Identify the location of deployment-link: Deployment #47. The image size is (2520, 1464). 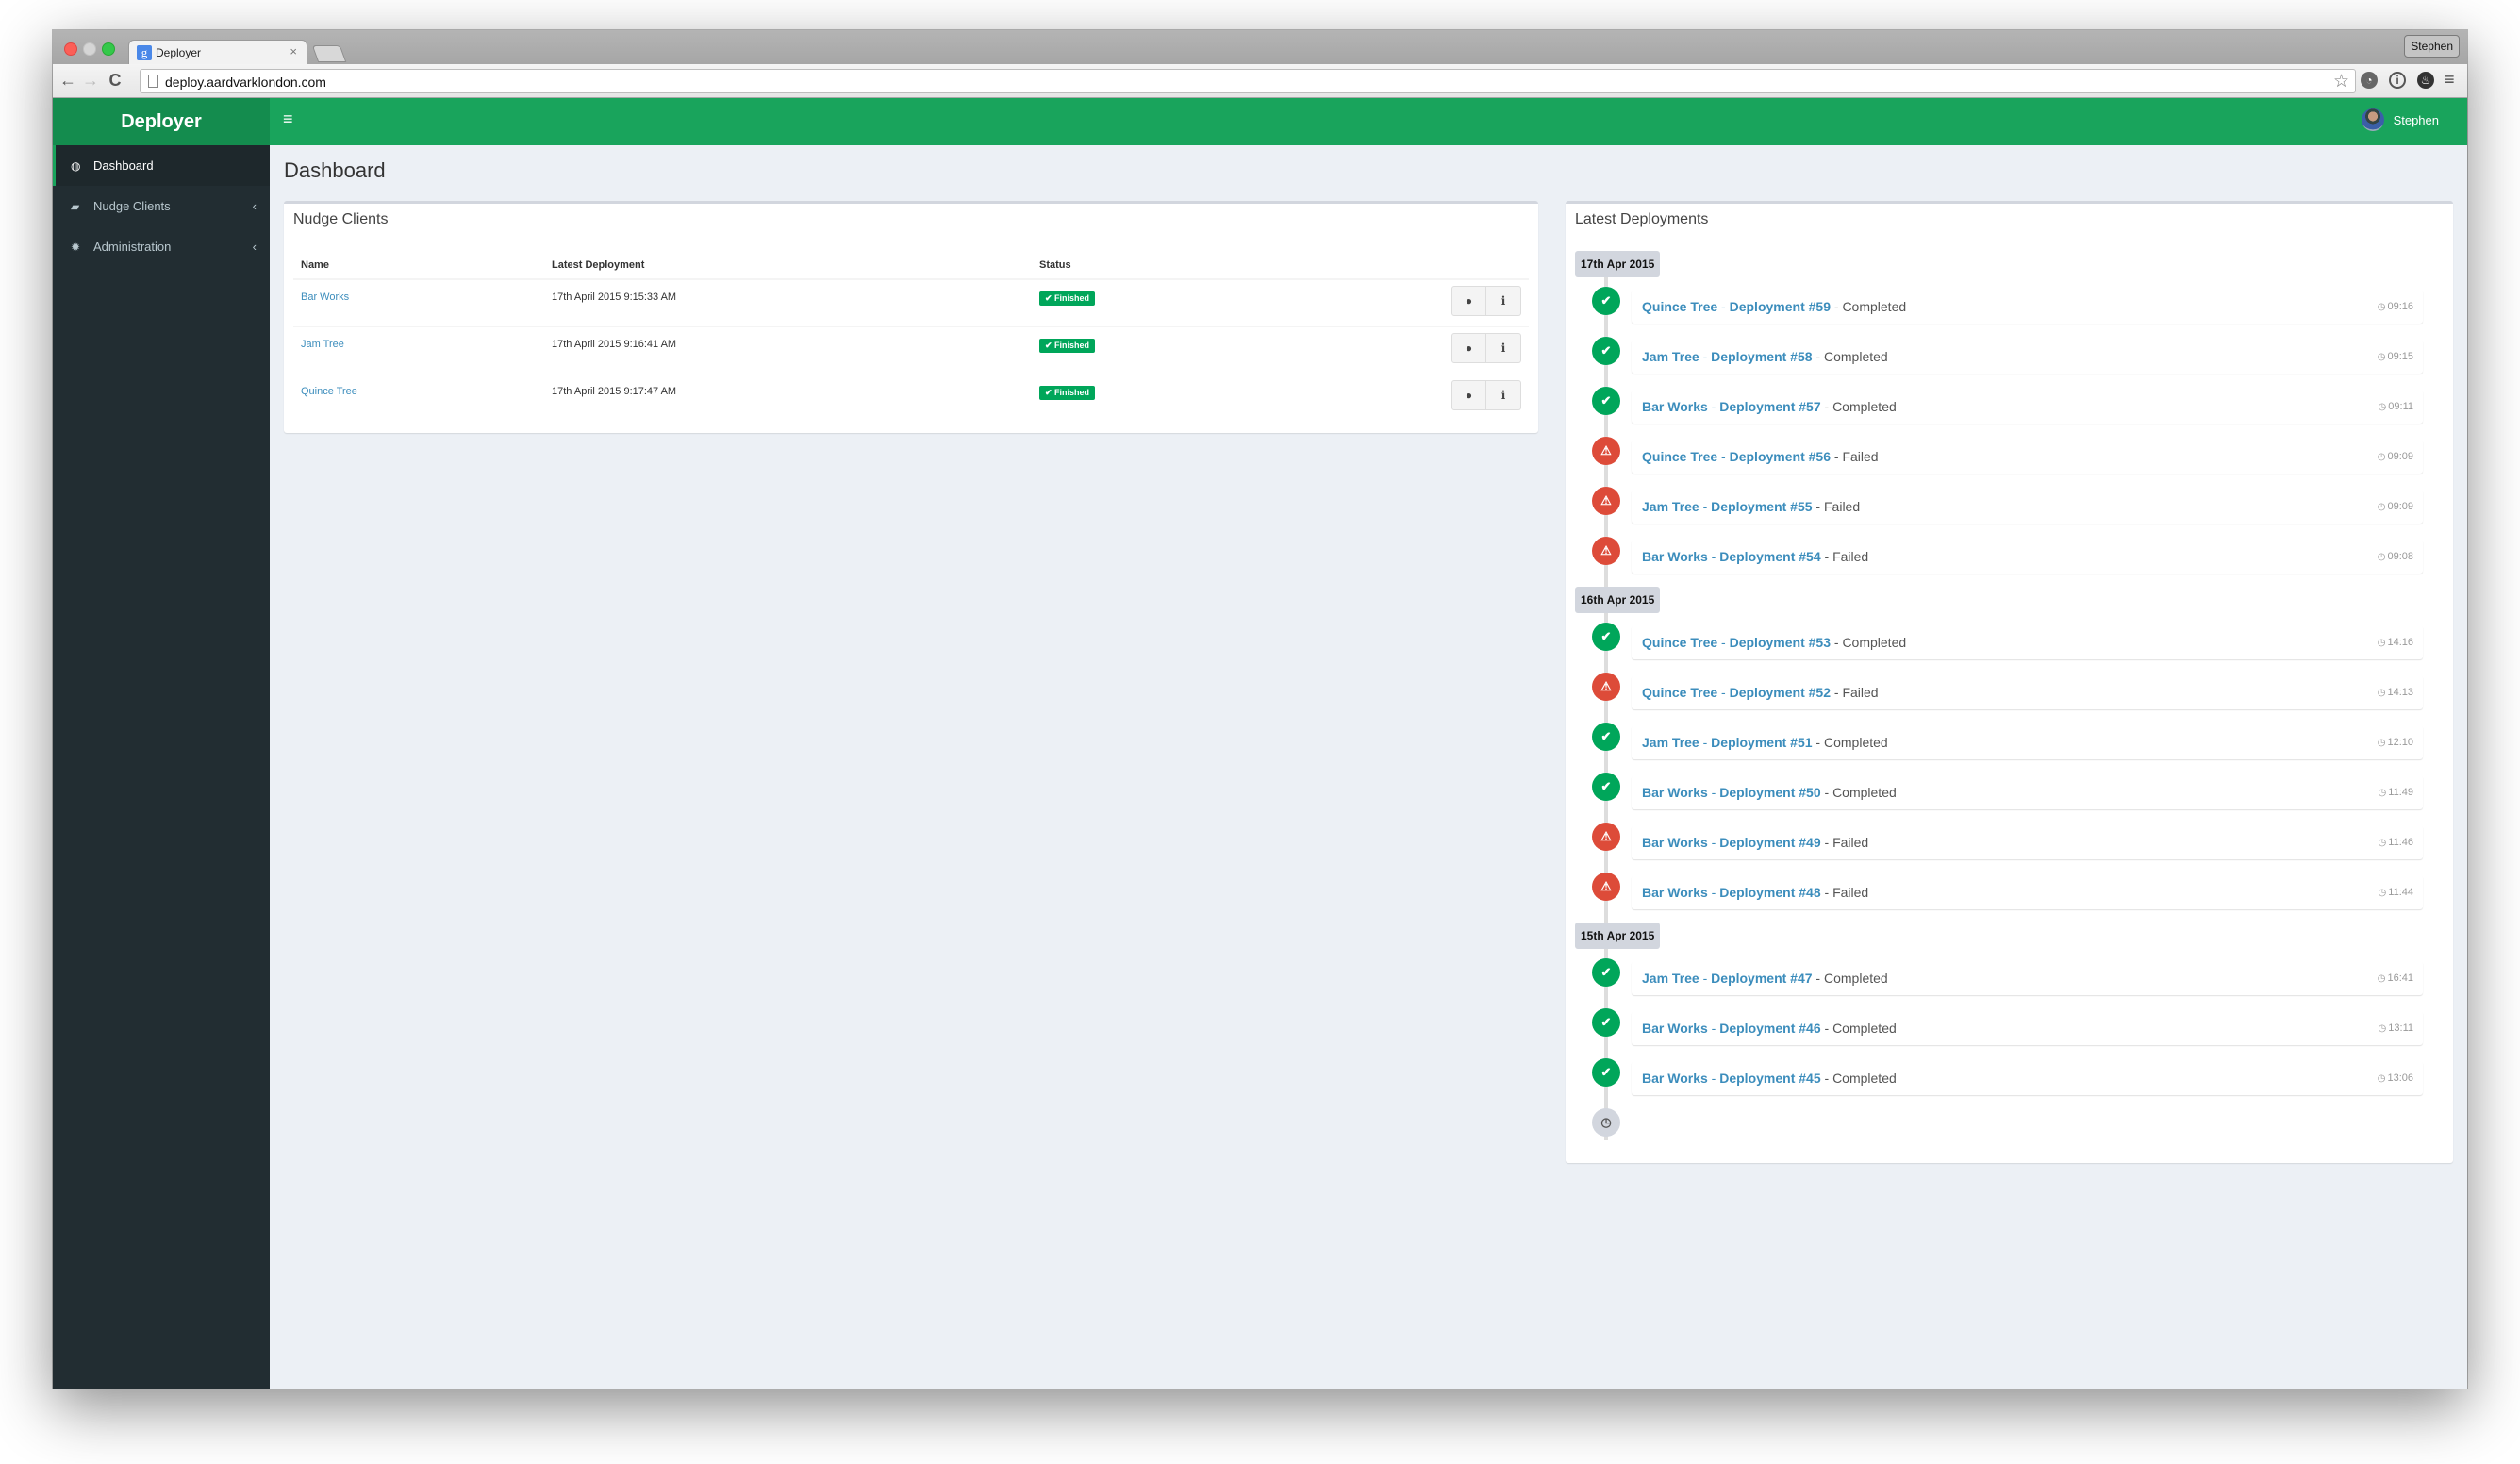
(1761, 979).